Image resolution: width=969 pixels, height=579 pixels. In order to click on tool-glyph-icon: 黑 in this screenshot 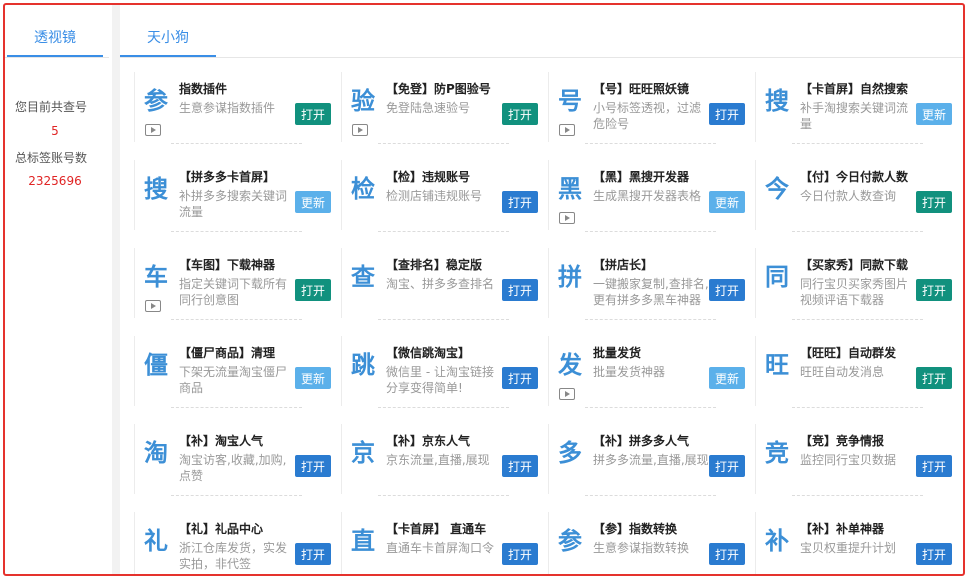, I will do `click(570, 189)`.